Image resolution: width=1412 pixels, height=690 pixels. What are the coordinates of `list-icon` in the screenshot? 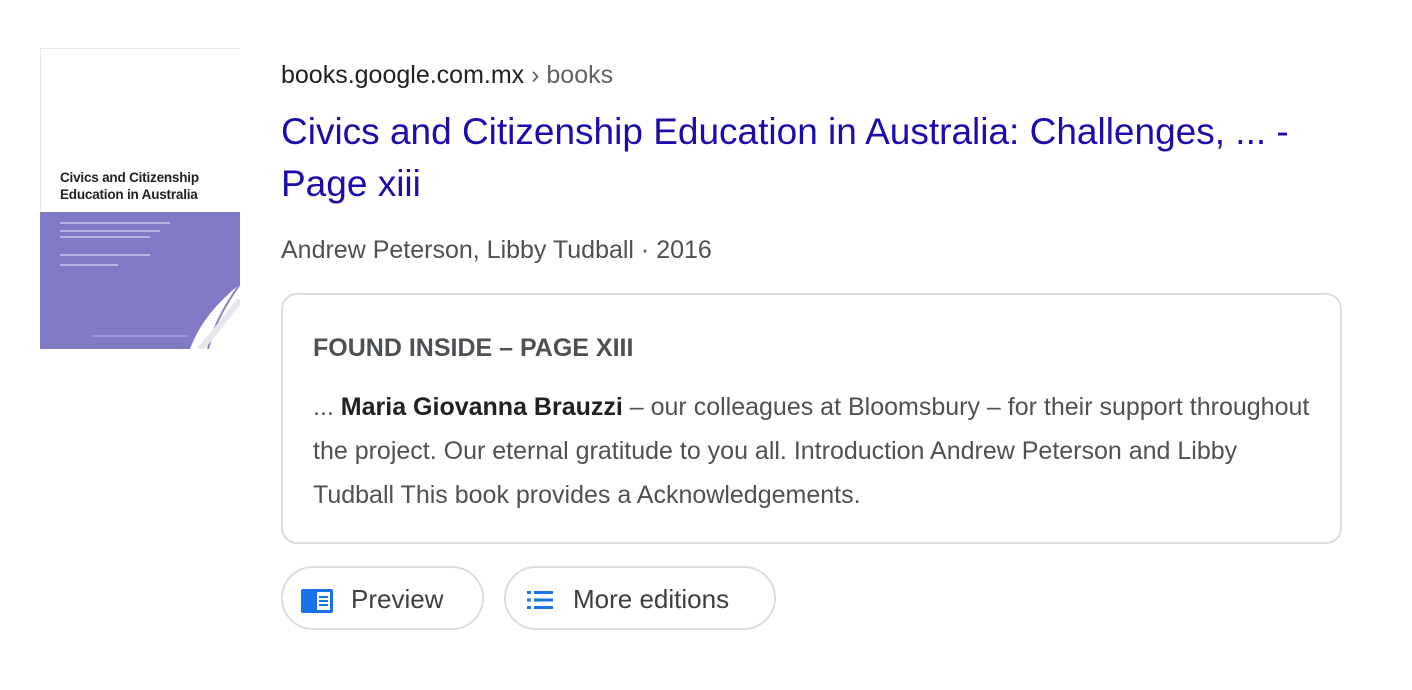 It's located at (540, 600).